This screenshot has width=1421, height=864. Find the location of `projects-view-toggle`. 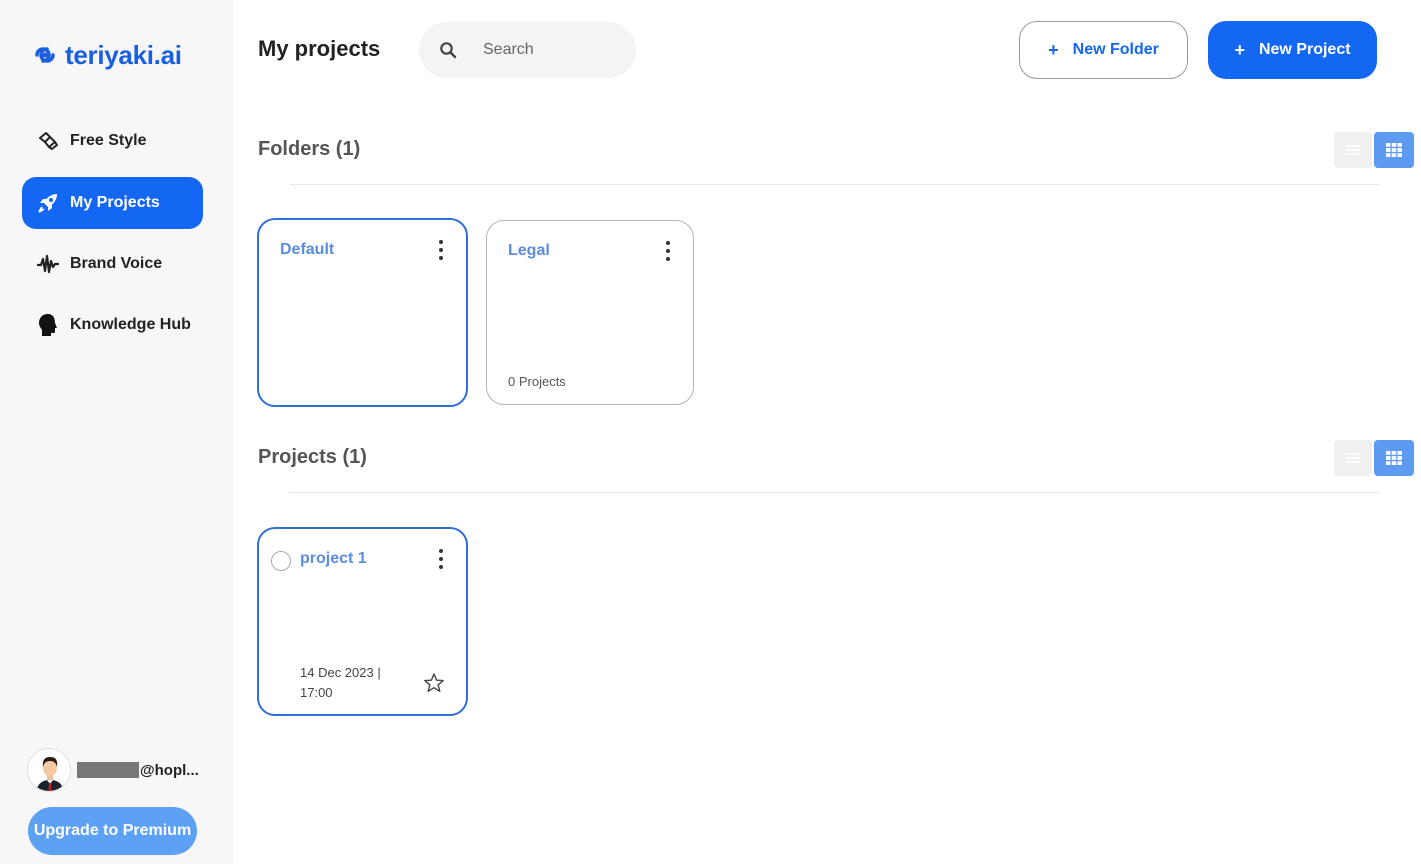

projects-view-toggle is located at coordinates (1374, 458).